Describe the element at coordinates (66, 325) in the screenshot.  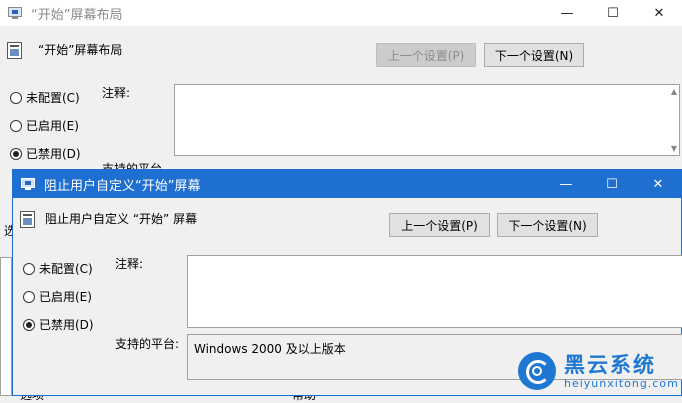
I see `fg-radio-disabled-label: 已禁用(D)` at that location.